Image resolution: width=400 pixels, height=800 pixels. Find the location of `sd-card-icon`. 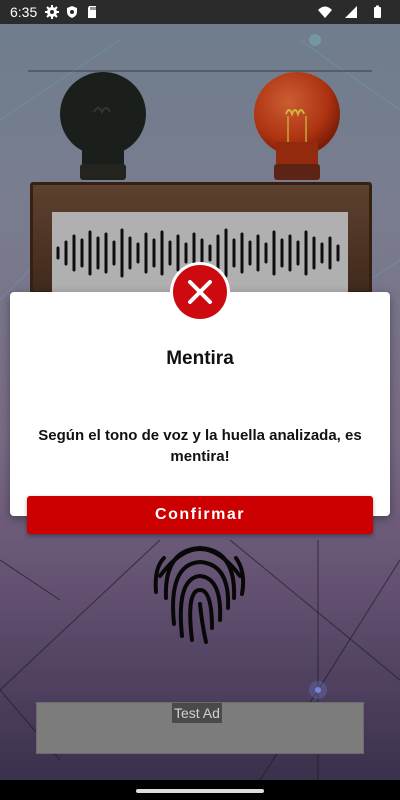

sd-card-icon is located at coordinates (92, 12).